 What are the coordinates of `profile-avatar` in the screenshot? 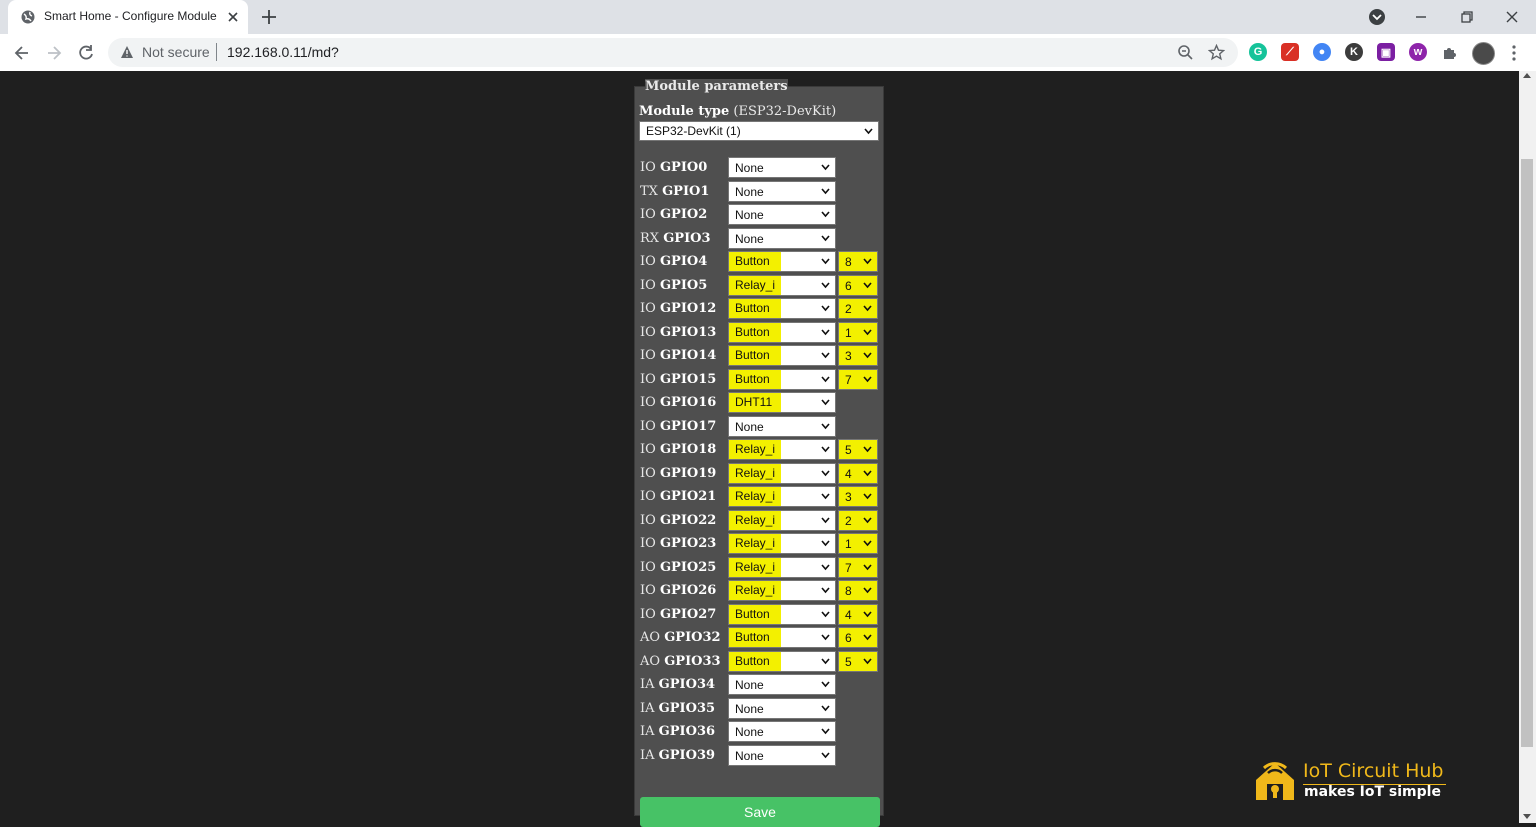 It's located at (1483, 53).